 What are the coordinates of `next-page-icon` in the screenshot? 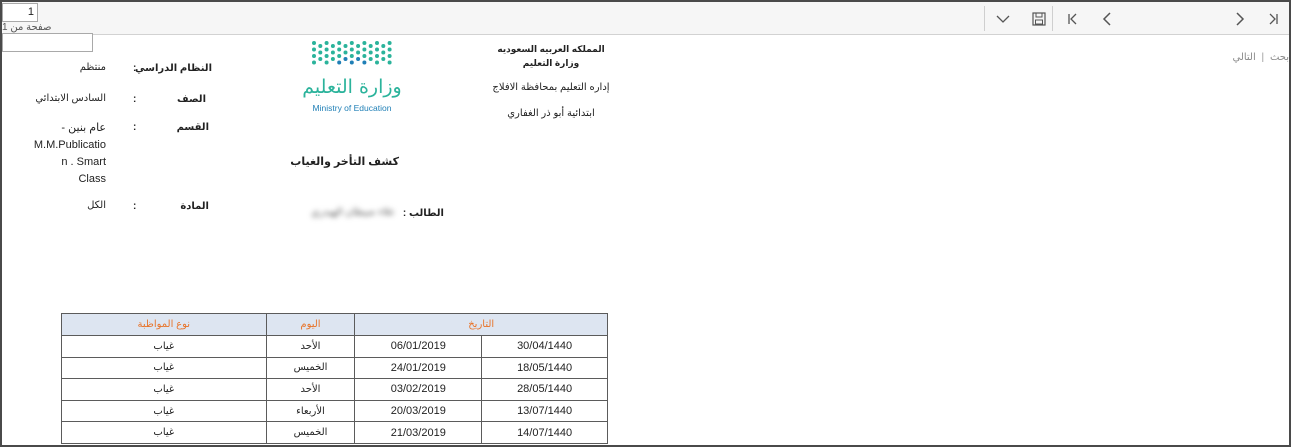 It's located at (1240, 19).